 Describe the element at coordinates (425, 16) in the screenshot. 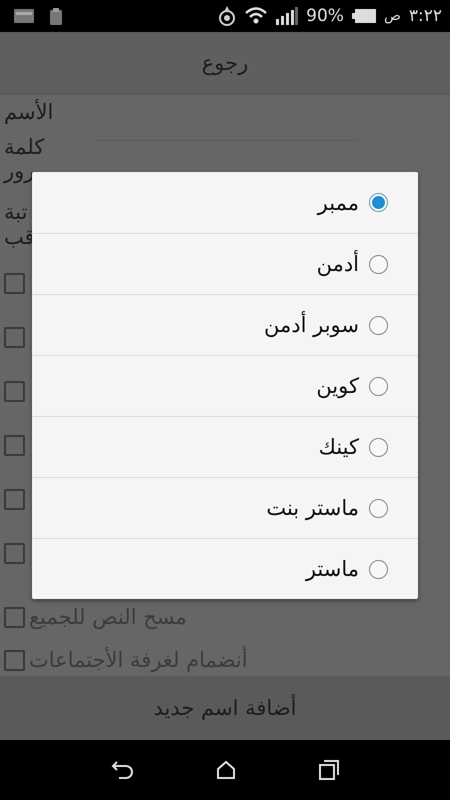

I see `clock: ٣:٢٢` at that location.